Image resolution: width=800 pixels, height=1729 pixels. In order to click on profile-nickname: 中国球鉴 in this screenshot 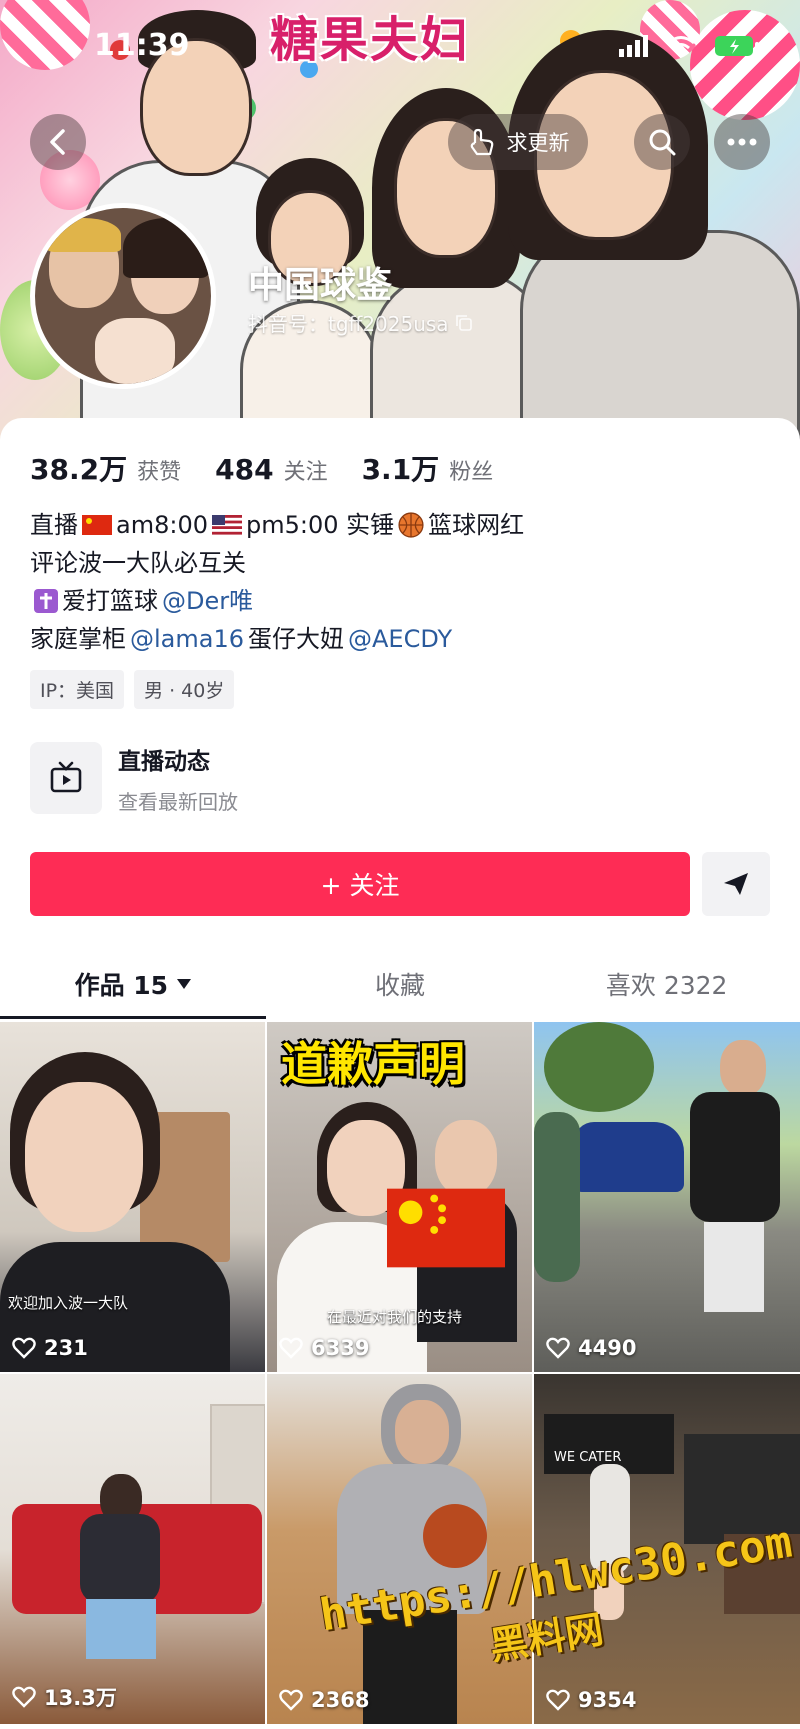, I will do `click(320, 285)`.